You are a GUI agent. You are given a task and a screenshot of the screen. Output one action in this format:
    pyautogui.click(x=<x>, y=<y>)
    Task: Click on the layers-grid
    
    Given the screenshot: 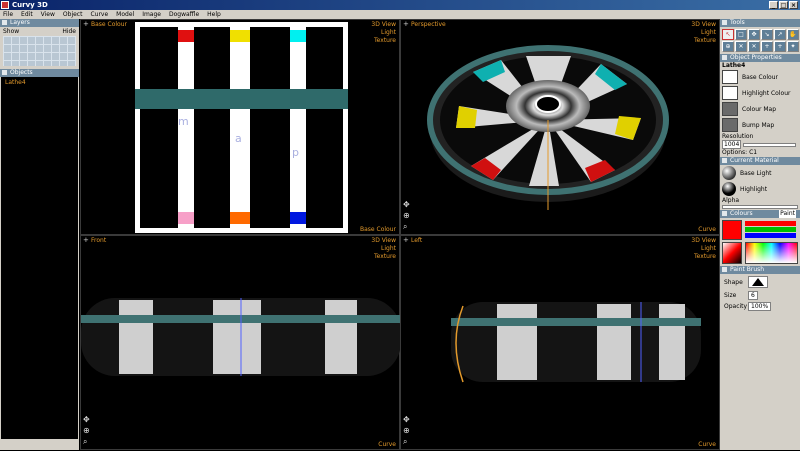 What is the action you would take?
    pyautogui.click(x=39, y=51)
    